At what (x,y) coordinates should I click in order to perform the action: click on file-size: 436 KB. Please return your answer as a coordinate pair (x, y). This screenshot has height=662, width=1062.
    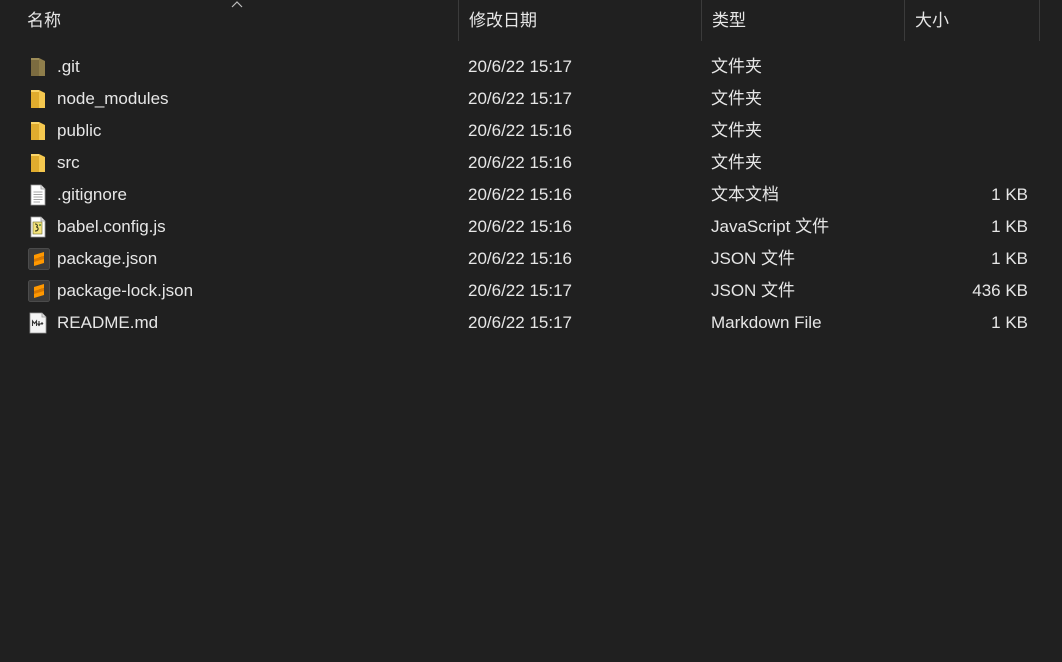
    Looking at the image, I should click on (1000, 290).